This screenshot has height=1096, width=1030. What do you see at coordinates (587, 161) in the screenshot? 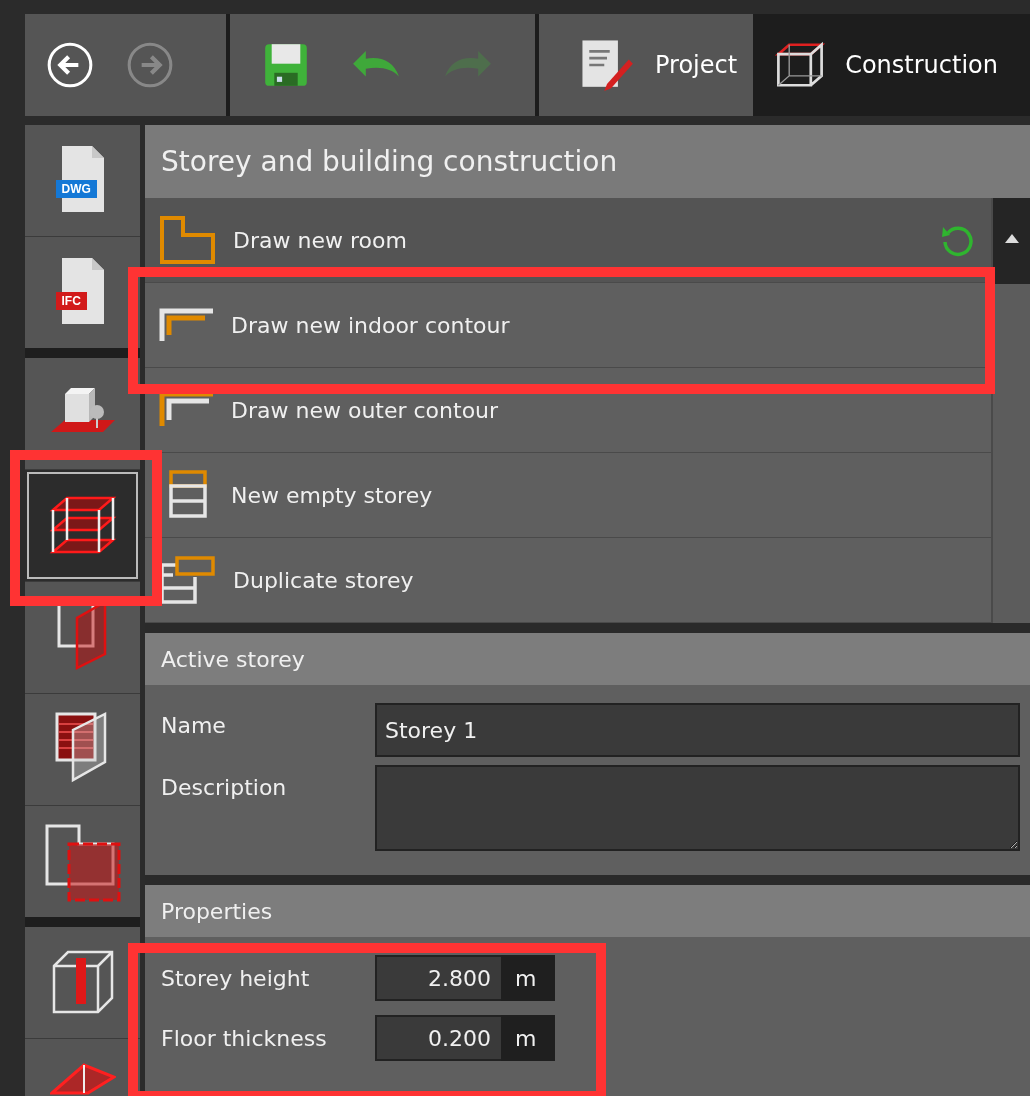
I see `panel-title: Storey and building construction` at bounding box center [587, 161].